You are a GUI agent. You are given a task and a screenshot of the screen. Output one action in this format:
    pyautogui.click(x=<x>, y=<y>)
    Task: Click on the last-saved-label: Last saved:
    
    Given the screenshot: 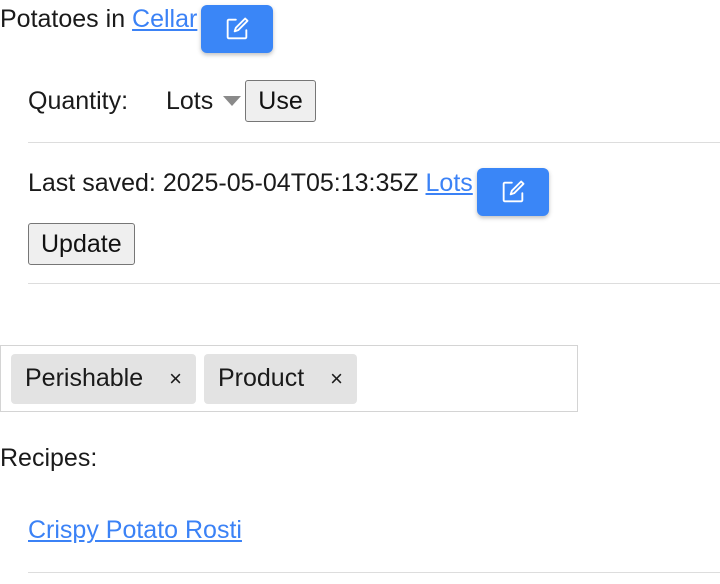 What is the action you would take?
    pyautogui.click(x=92, y=183)
    